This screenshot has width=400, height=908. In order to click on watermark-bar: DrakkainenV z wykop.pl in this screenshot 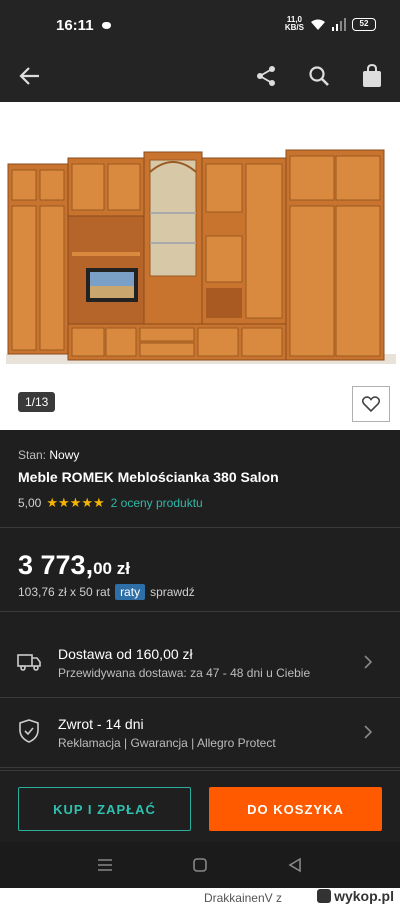, I will do `click(200, 898)`.